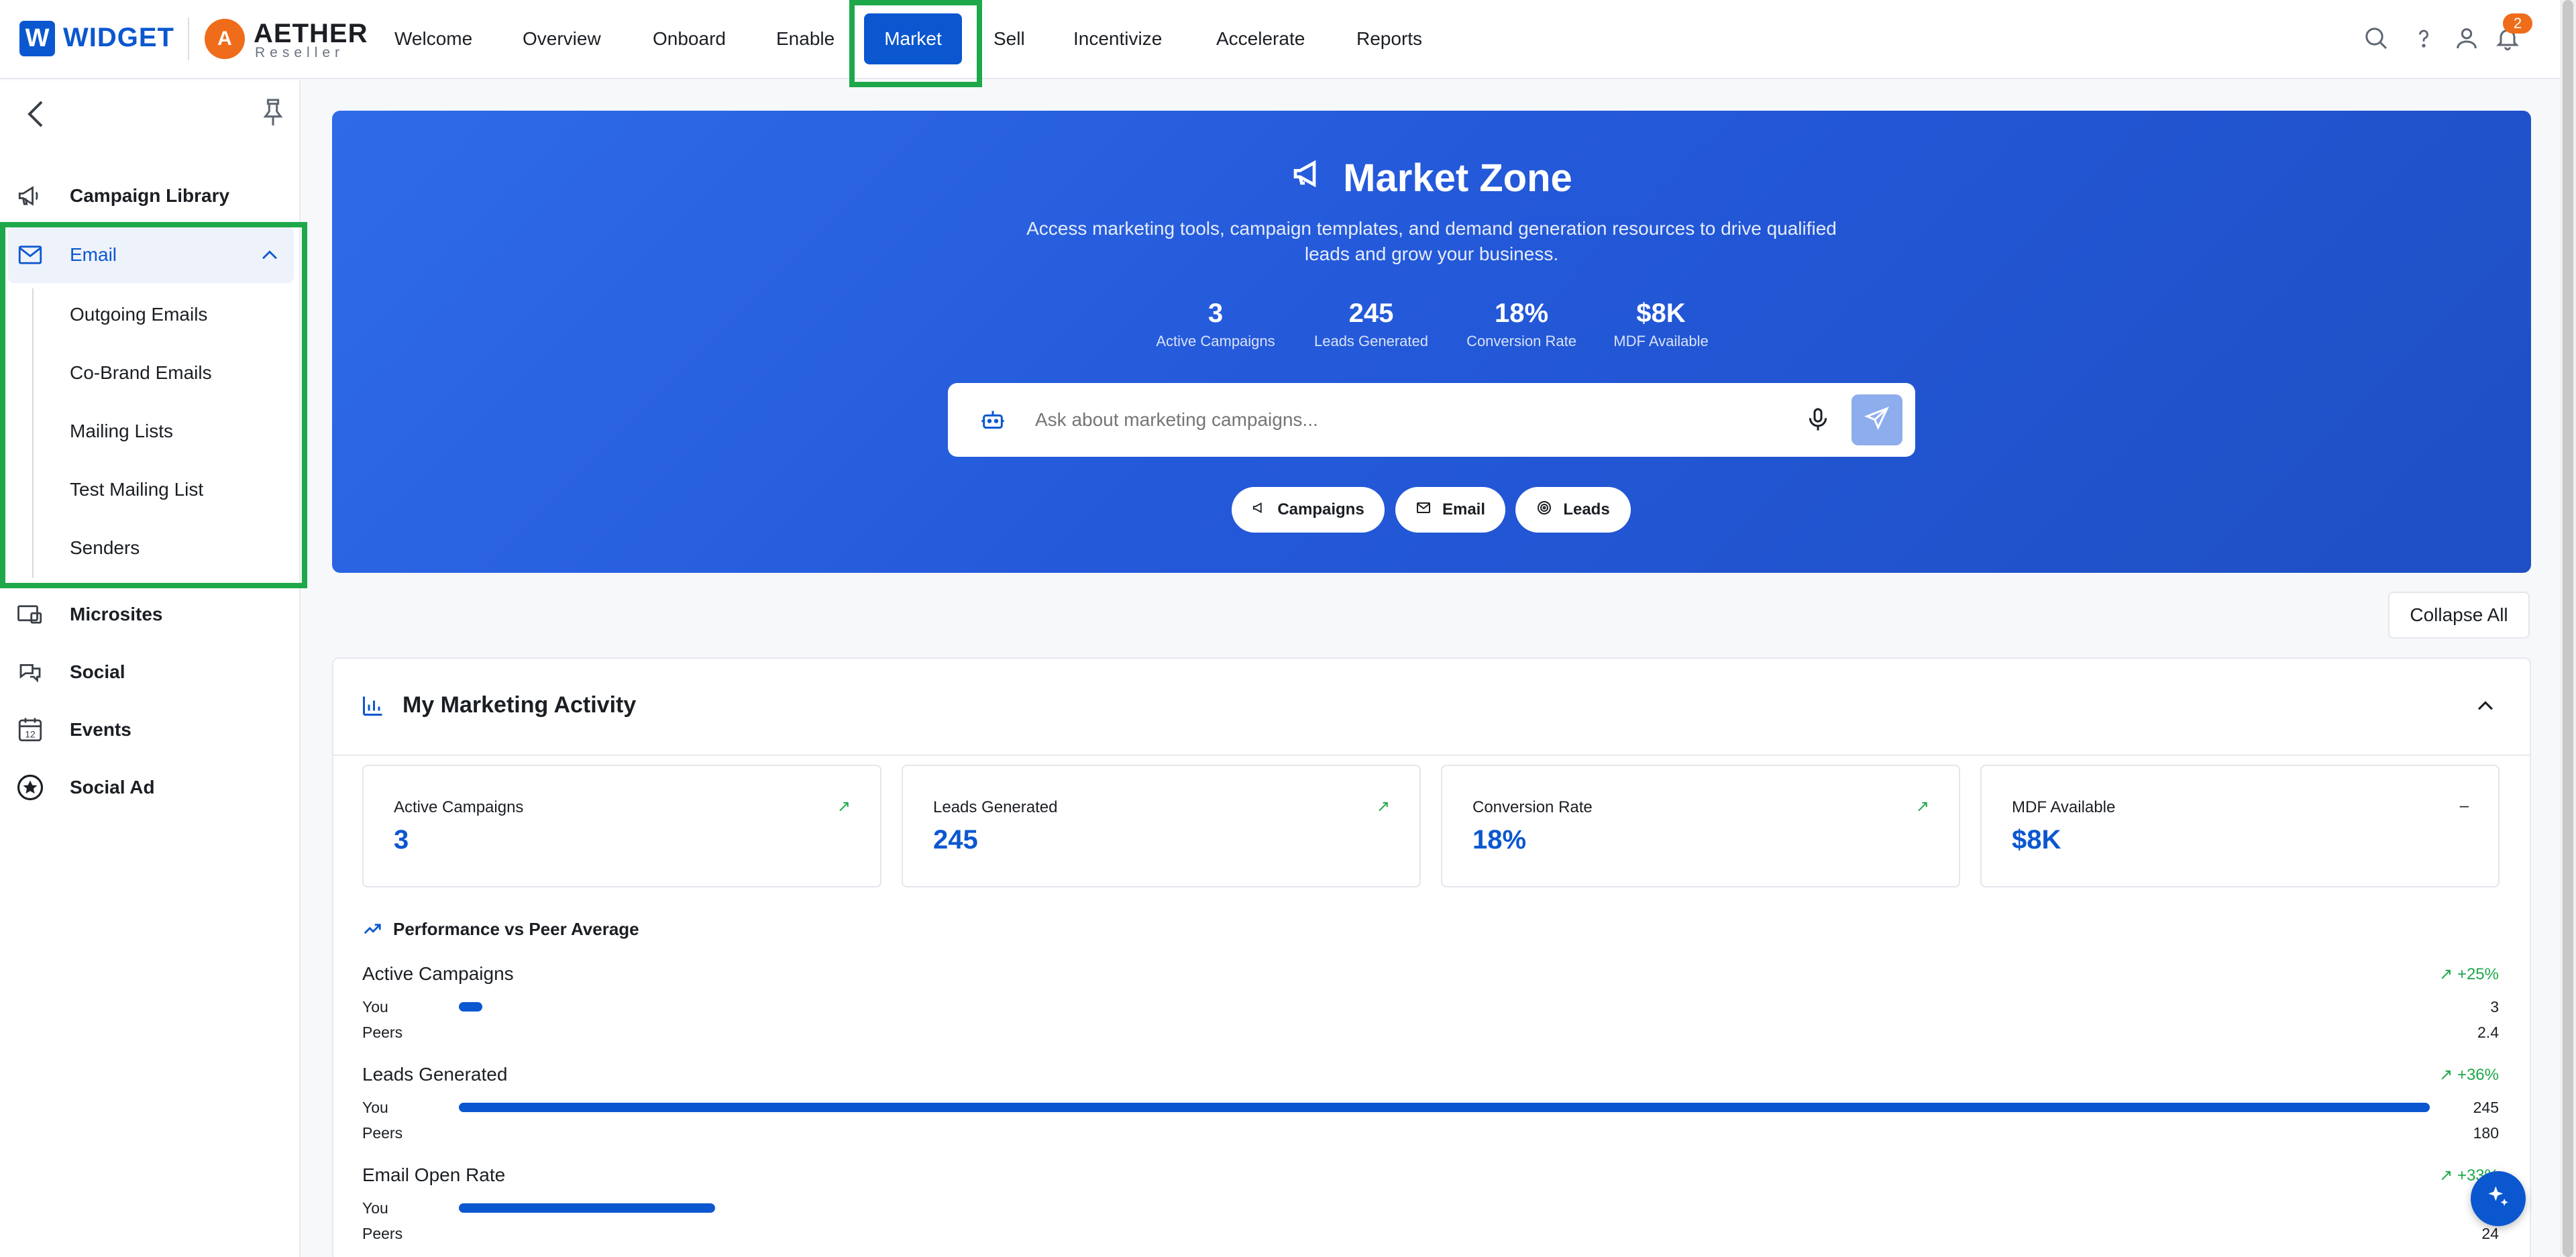 This screenshot has width=2576, height=1257. Describe the element at coordinates (225, 39) in the screenshot. I see `aether-logo-icon: A` at that location.